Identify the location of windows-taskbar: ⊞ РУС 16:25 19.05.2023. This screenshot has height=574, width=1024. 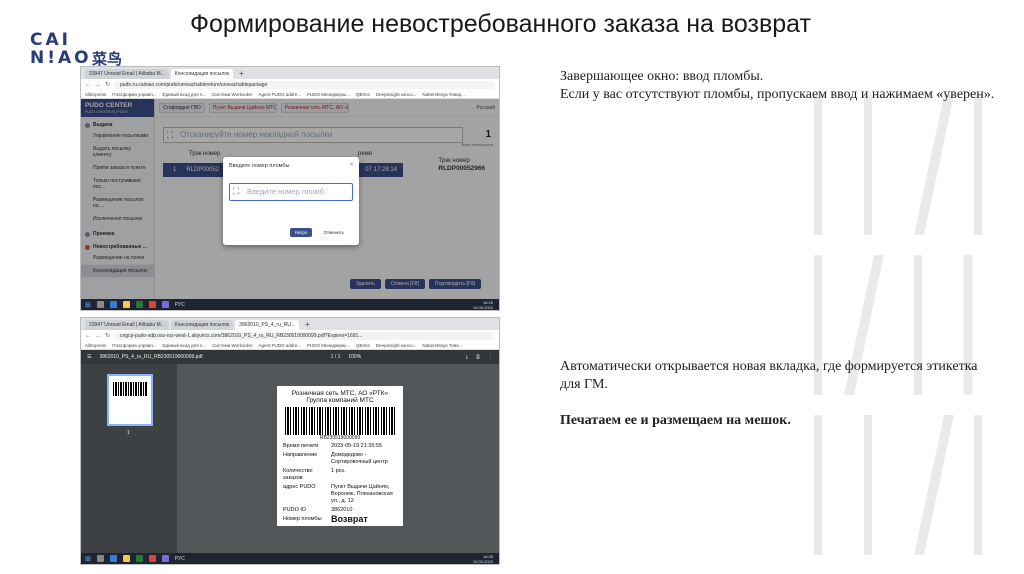
(290, 304).